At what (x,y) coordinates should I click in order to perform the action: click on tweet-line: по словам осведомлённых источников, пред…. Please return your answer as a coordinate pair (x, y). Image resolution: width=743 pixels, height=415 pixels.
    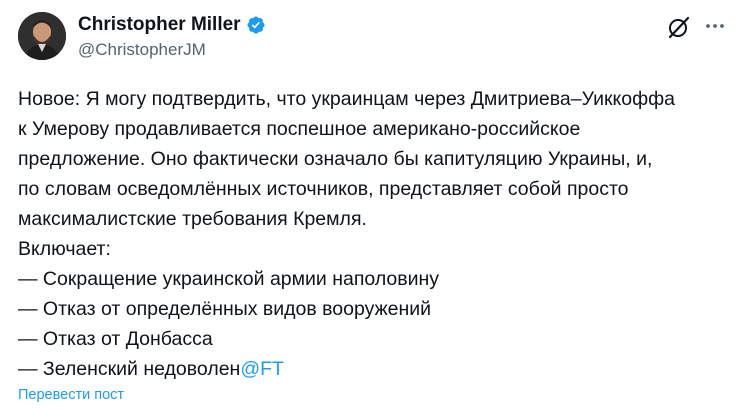
    Looking at the image, I should click on (323, 189).